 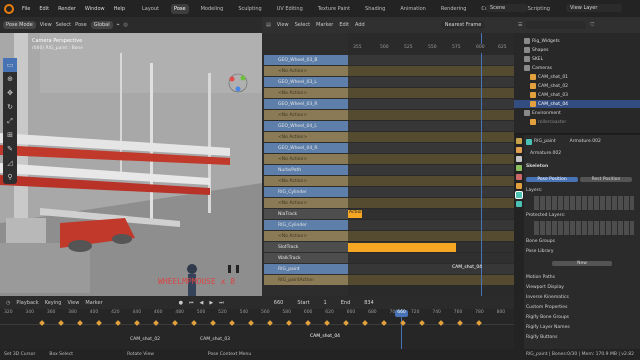 I want to click on current-frame-field: 660, so click(x=278, y=302).